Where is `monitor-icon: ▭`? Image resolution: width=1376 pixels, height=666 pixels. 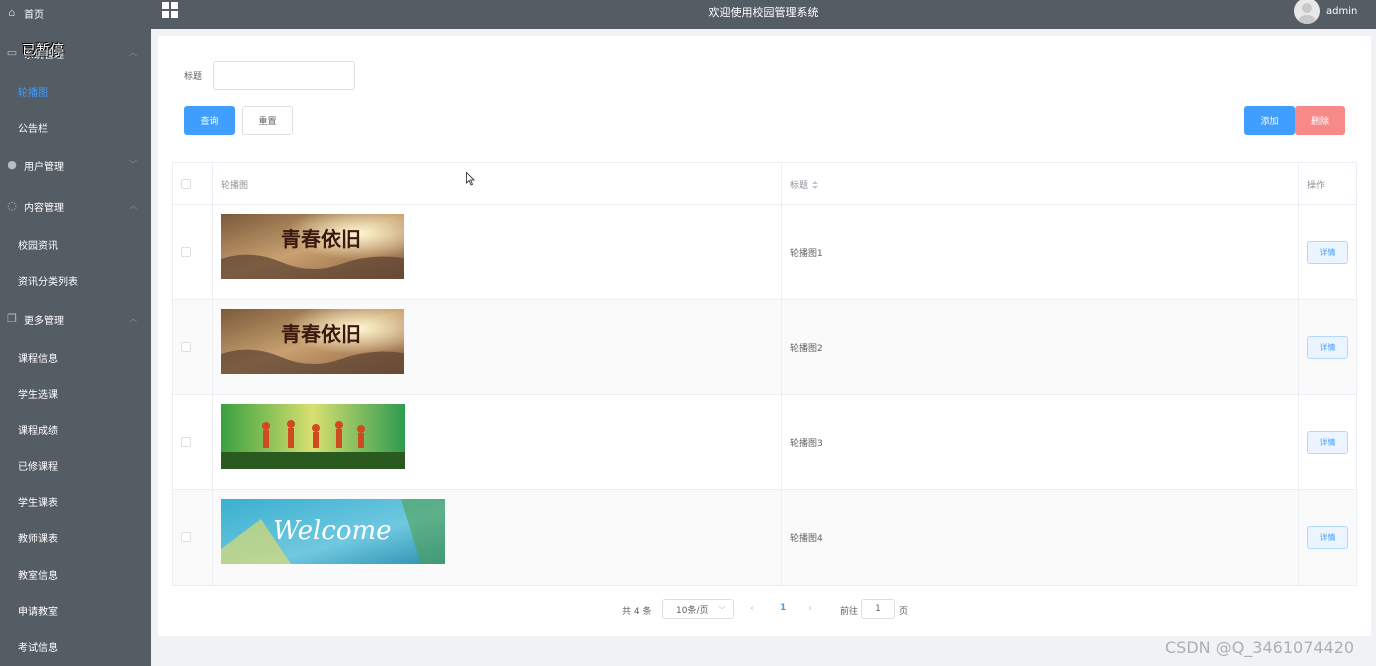
monitor-icon: ▭ is located at coordinates (12, 52).